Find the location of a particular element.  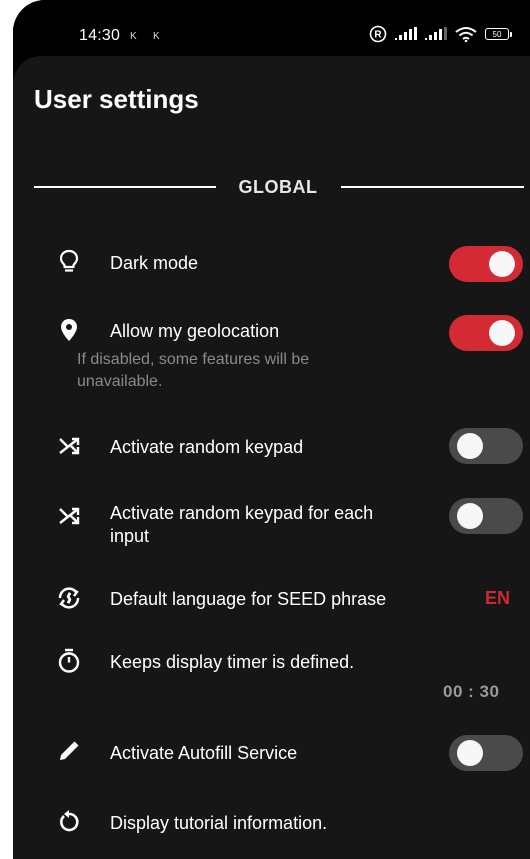

pencil-icon is located at coordinates (69, 751).